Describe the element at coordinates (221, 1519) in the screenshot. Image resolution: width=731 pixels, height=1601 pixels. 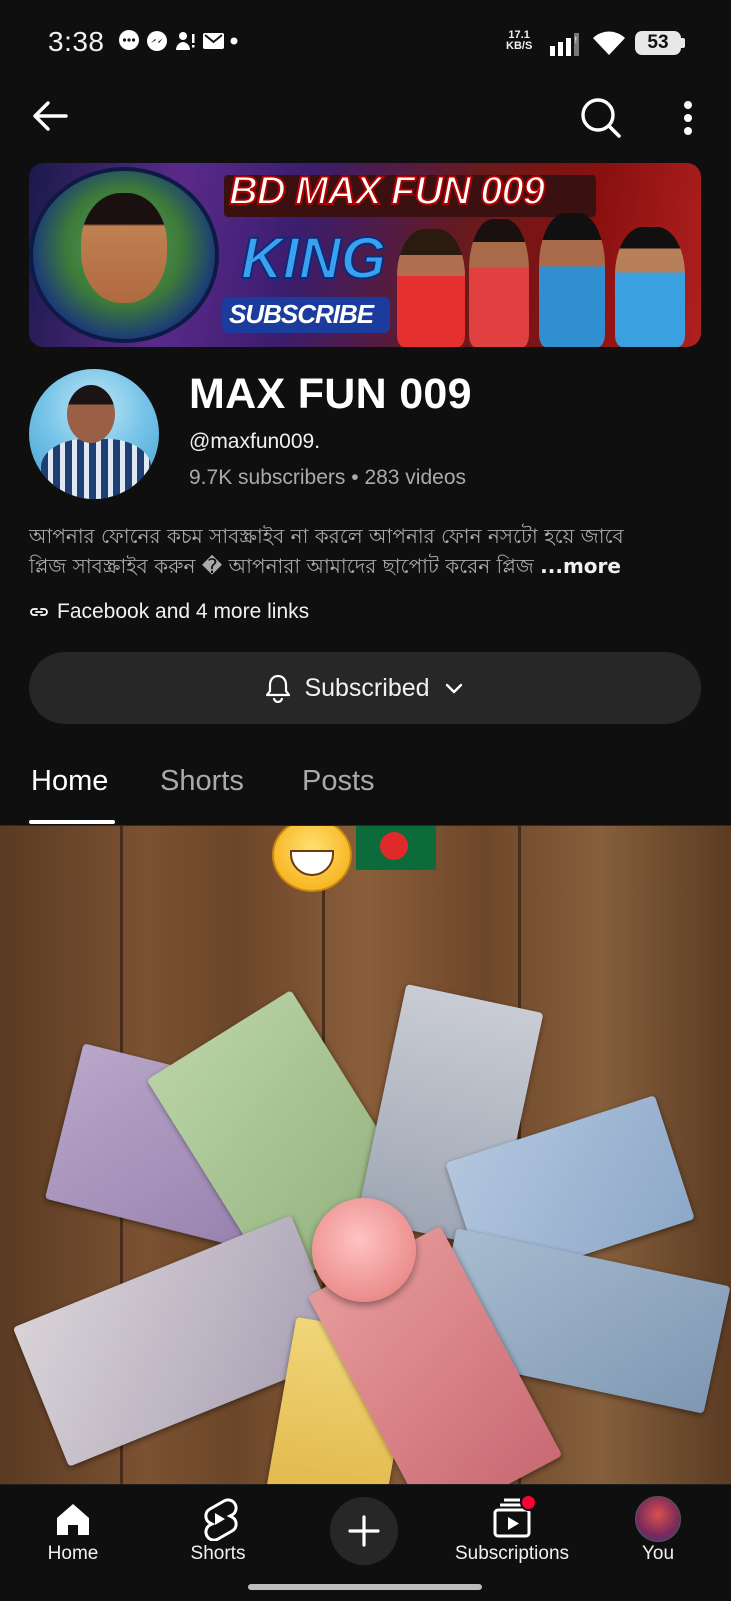
I see `shorts-icon` at that location.